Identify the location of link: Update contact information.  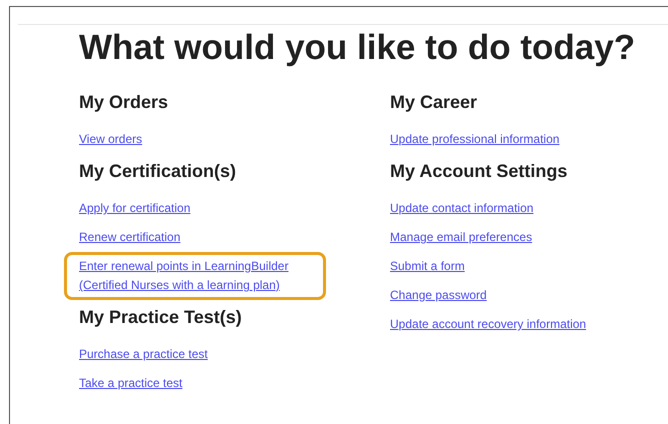
(461, 208).